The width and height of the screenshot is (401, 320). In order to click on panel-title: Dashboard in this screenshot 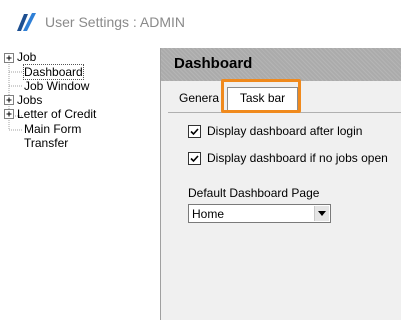, I will do `click(213, 63)`.